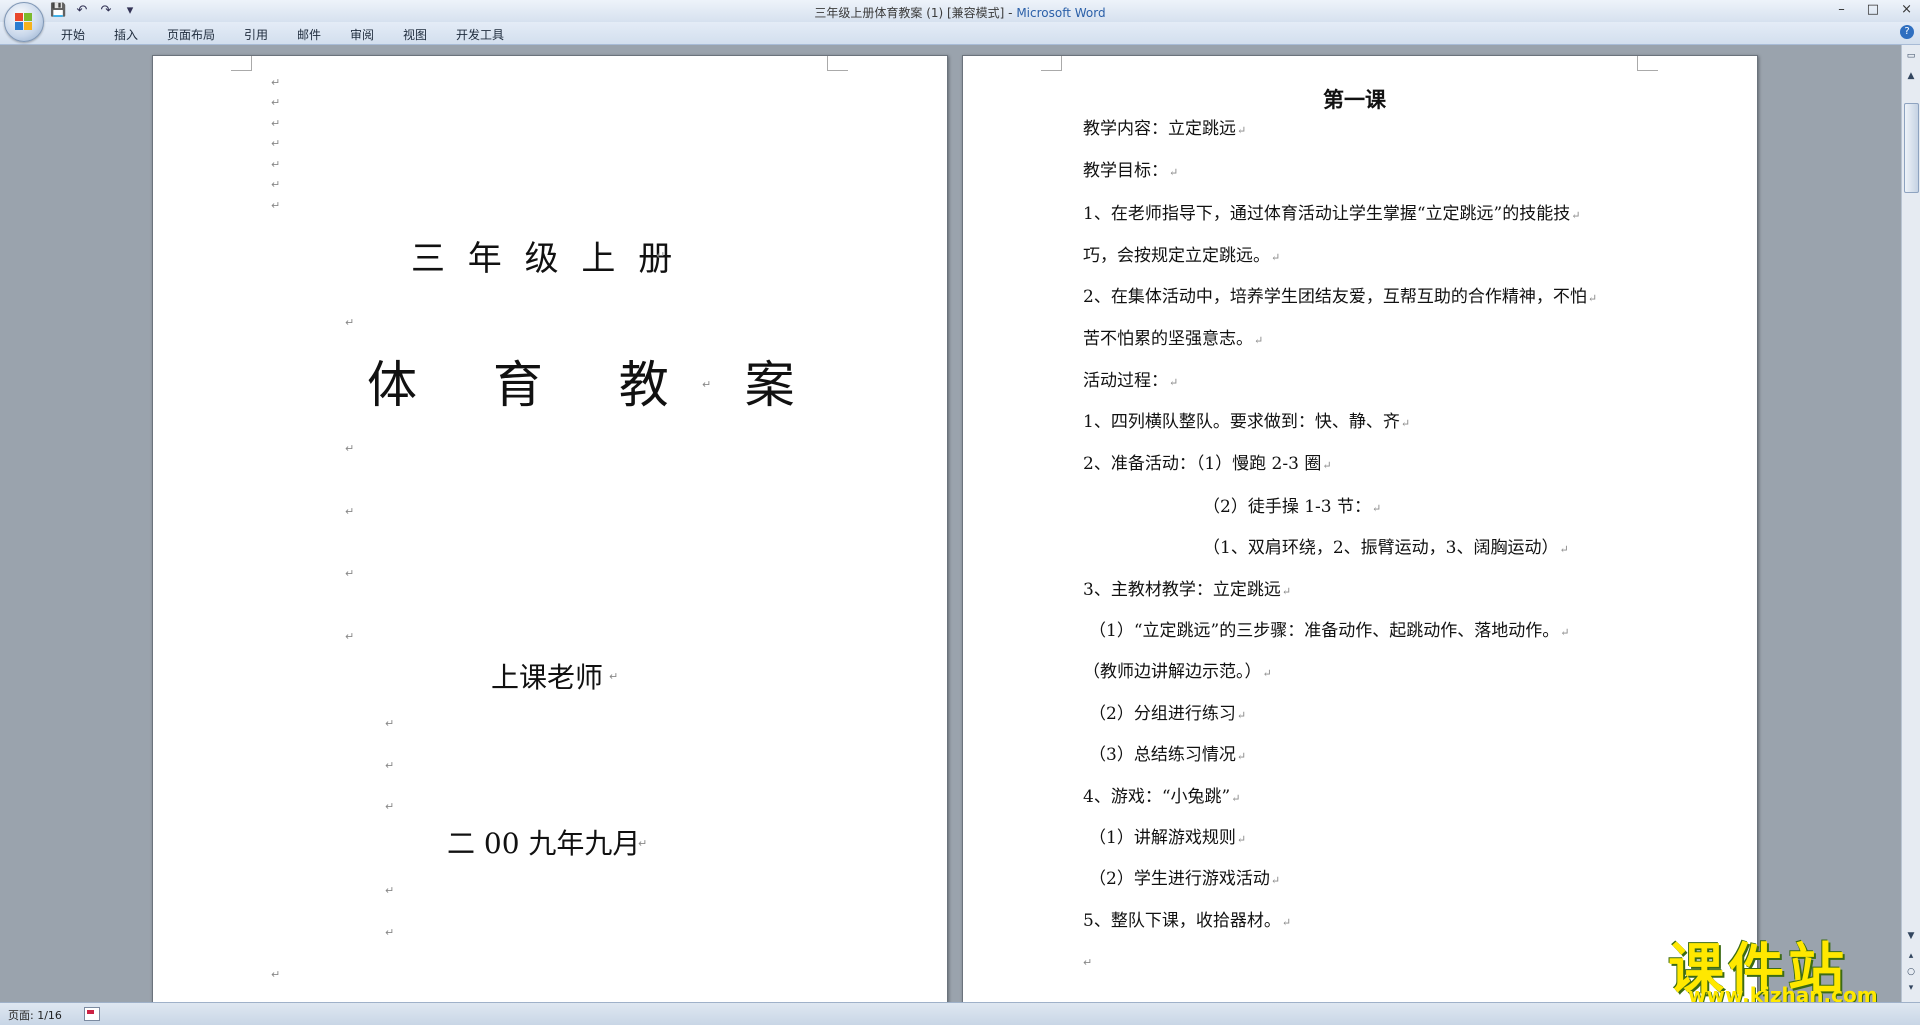 The height and width of the screenshot is (1025, 1920). I want to click on lesson-paragraph-text: 1、在老师指导下，通过体育活动让学生掌握“立定跳远”的技能技, so click(1327, 214).